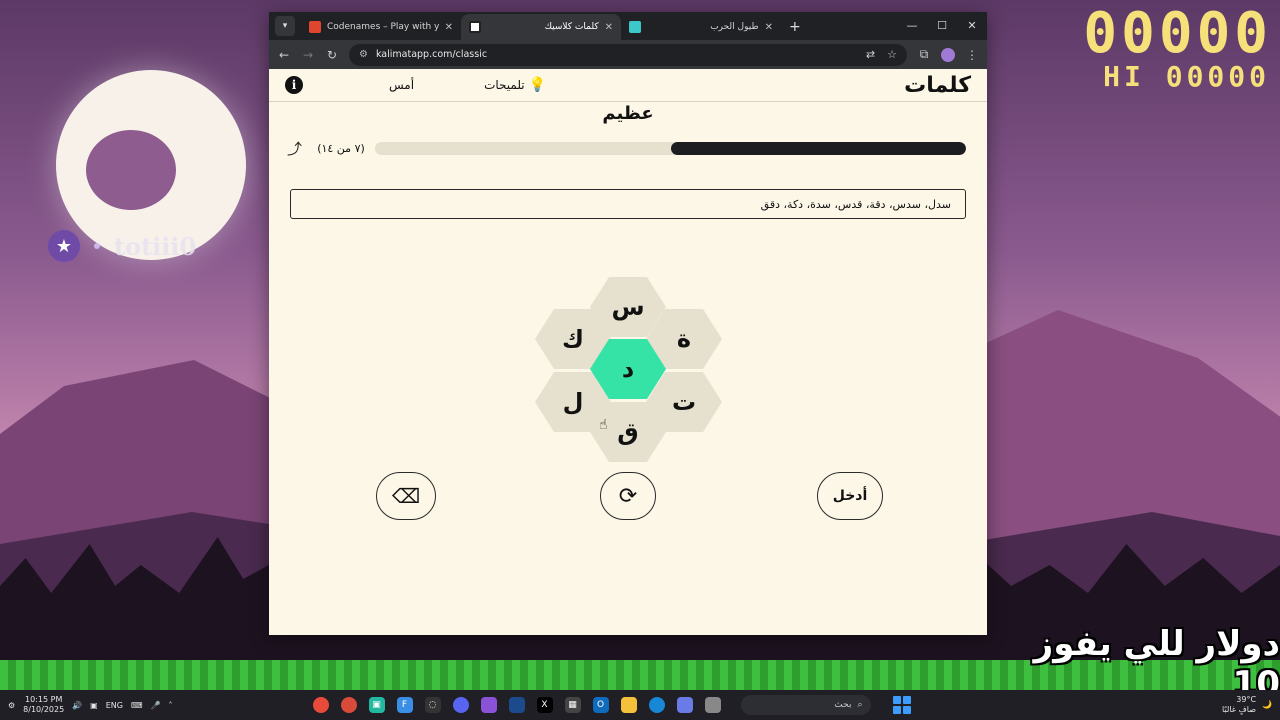 The width and height of the screenshot is (1280, 720). I want to click on weather-condition: صافٍ غالبًا, so click(1239, 709).